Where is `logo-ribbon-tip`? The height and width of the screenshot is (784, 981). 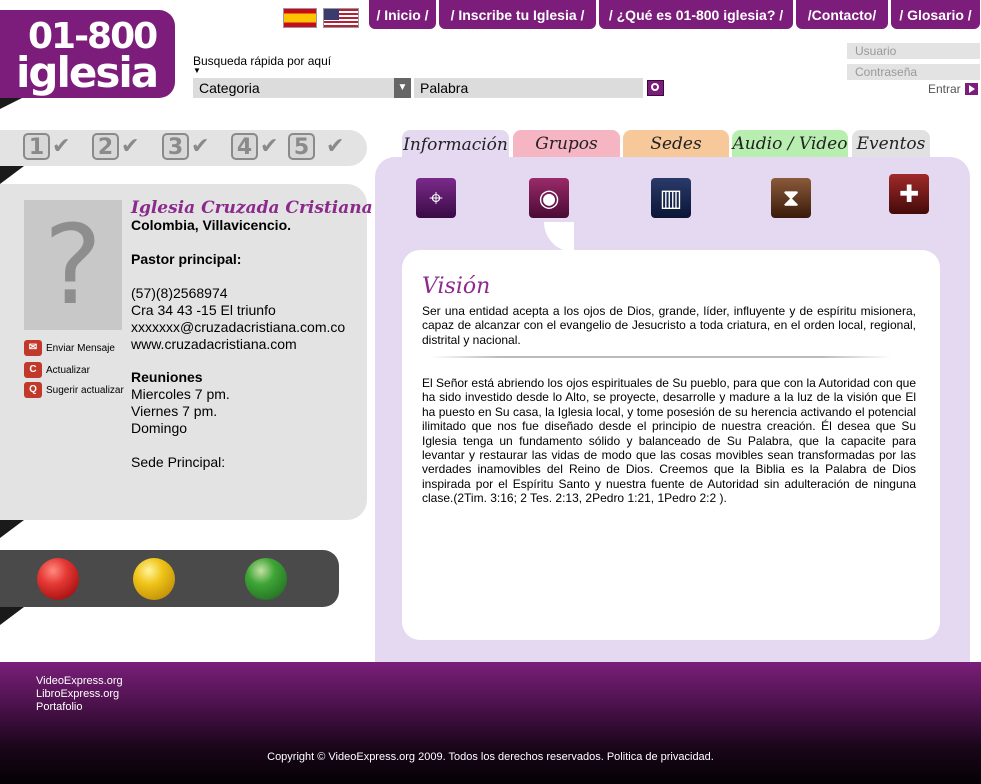
logo-ribbon-tip is located at coordinates (12, 103).